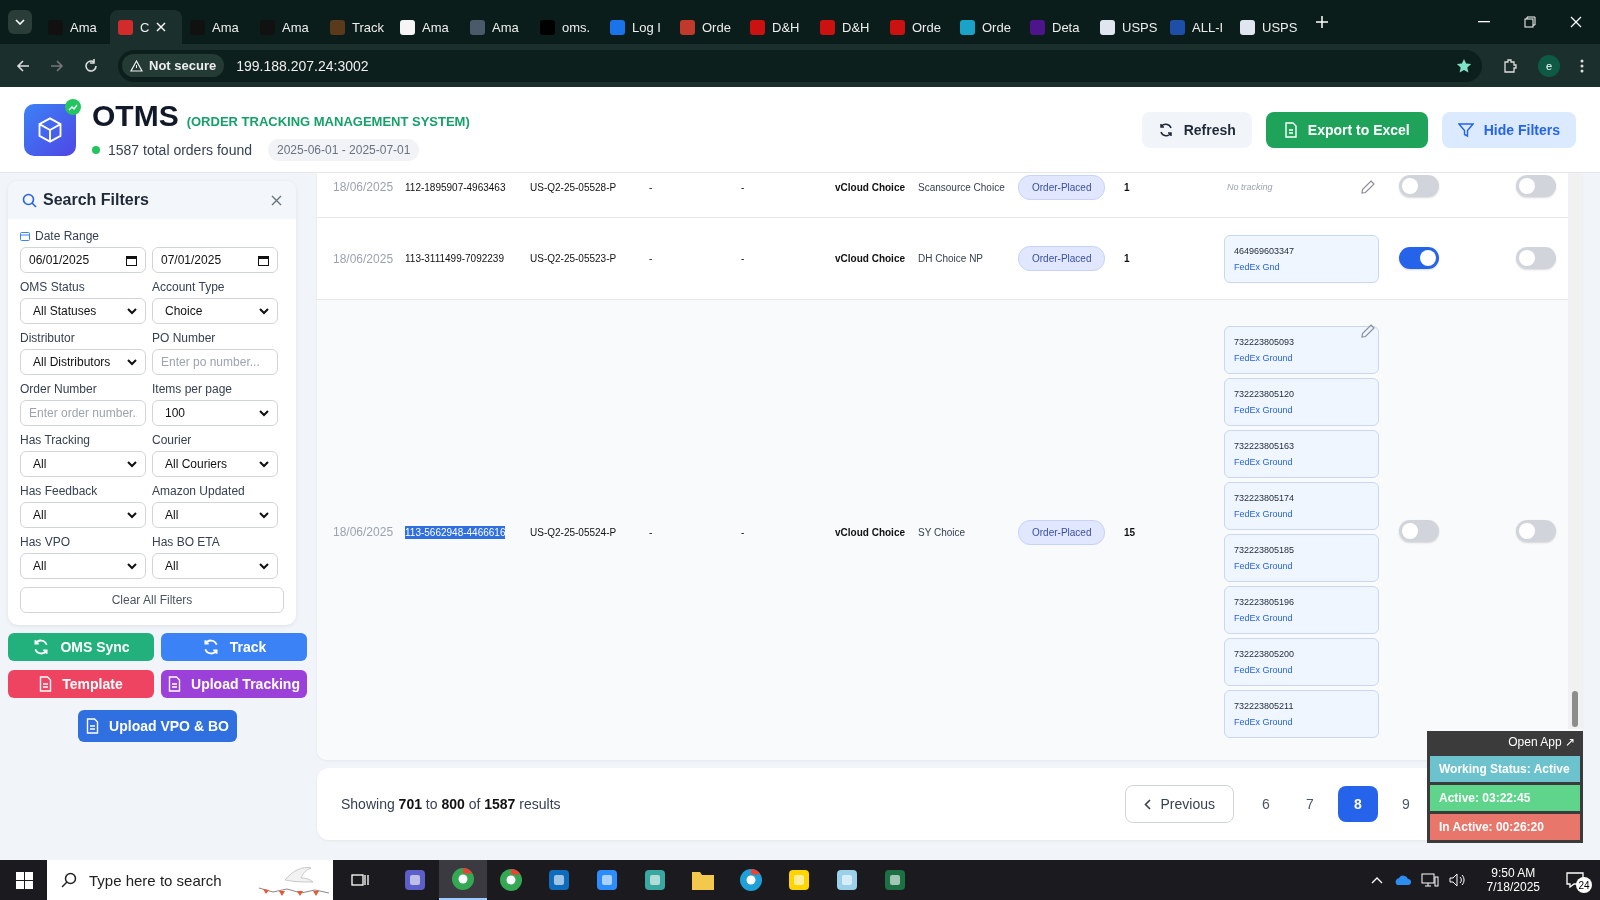 Image resolution: width=1600 pixels, height=900 pixels. I want to click on refresh-icon, so click(1165, 129).